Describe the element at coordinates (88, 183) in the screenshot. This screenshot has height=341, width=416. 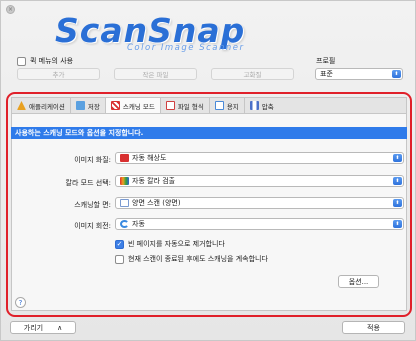
I see `color-mode-label: 칼라 모드 선택:` at that location.